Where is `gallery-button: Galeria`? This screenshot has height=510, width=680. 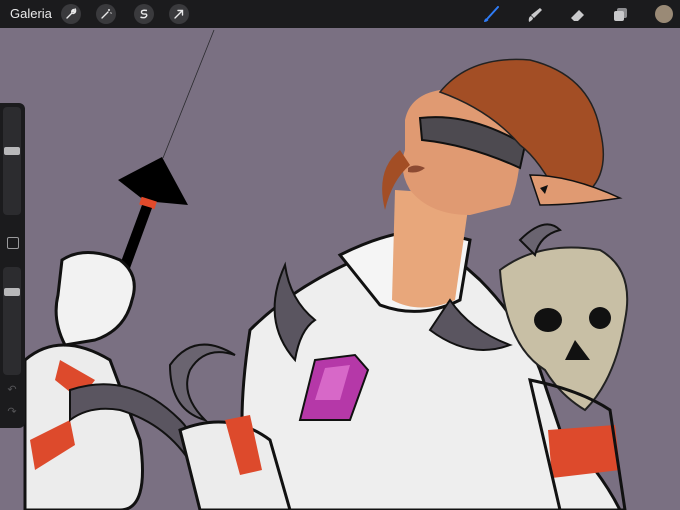 gallery-button: Galeria is located at coordinates (31, 13).